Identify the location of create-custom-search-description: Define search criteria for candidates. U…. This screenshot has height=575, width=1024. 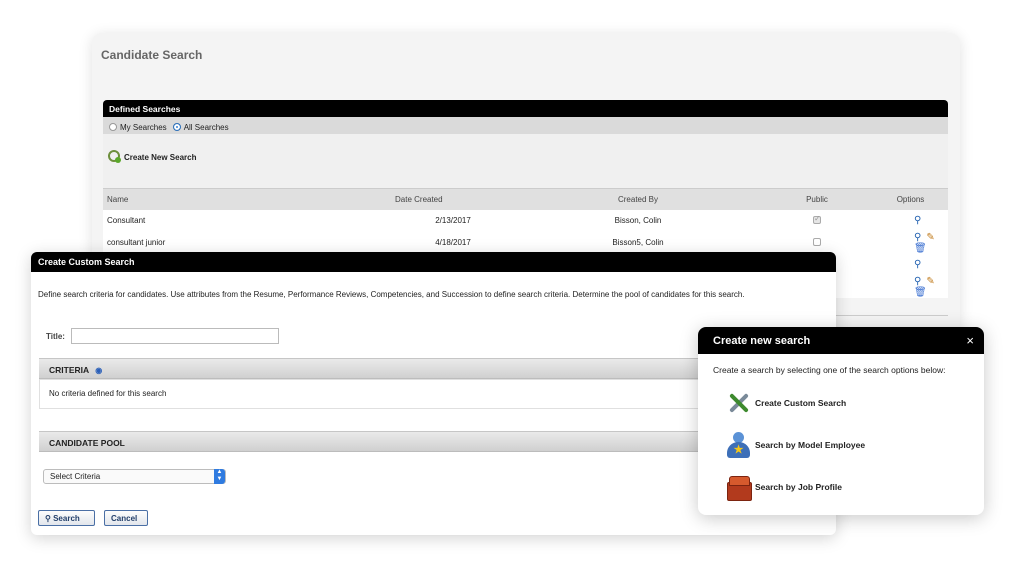
(391, 294).